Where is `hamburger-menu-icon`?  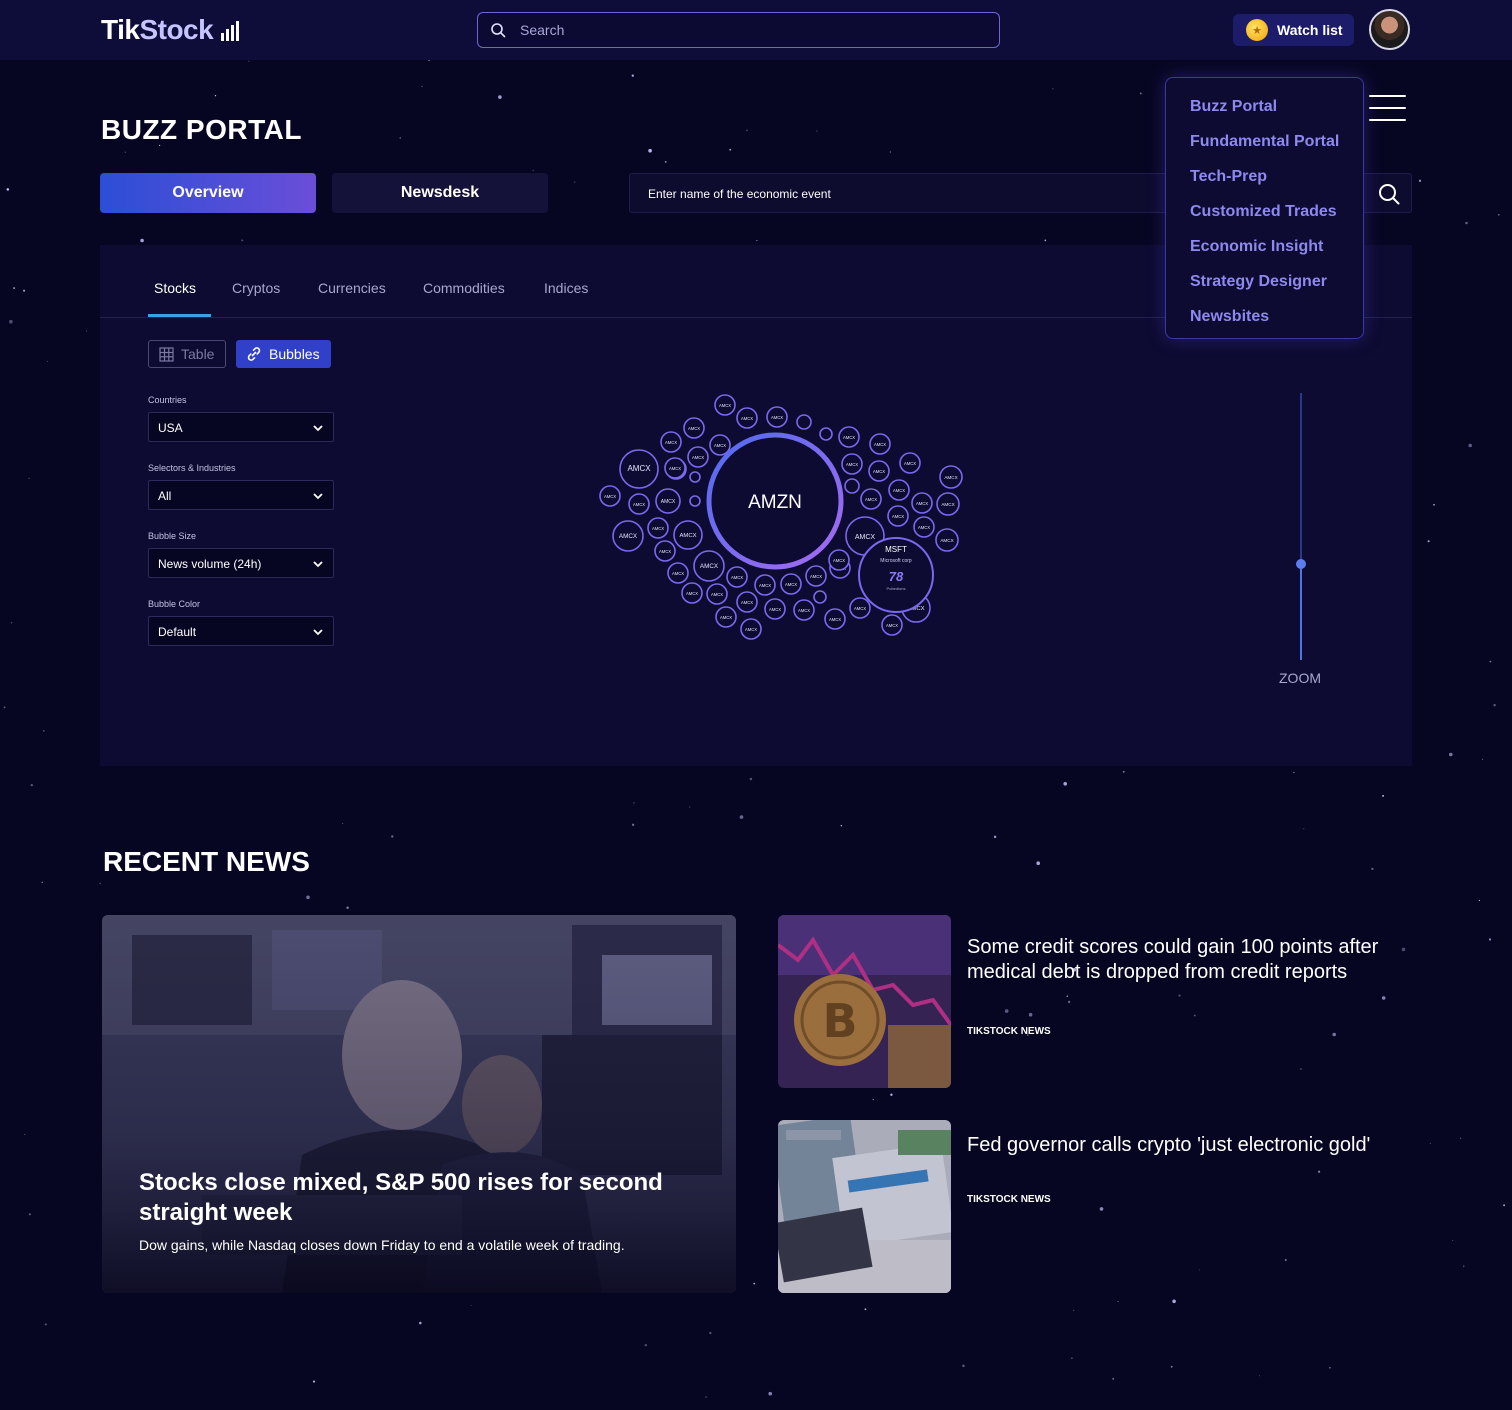
hamburger-menu-icon is located at coordinates (1387, 108).